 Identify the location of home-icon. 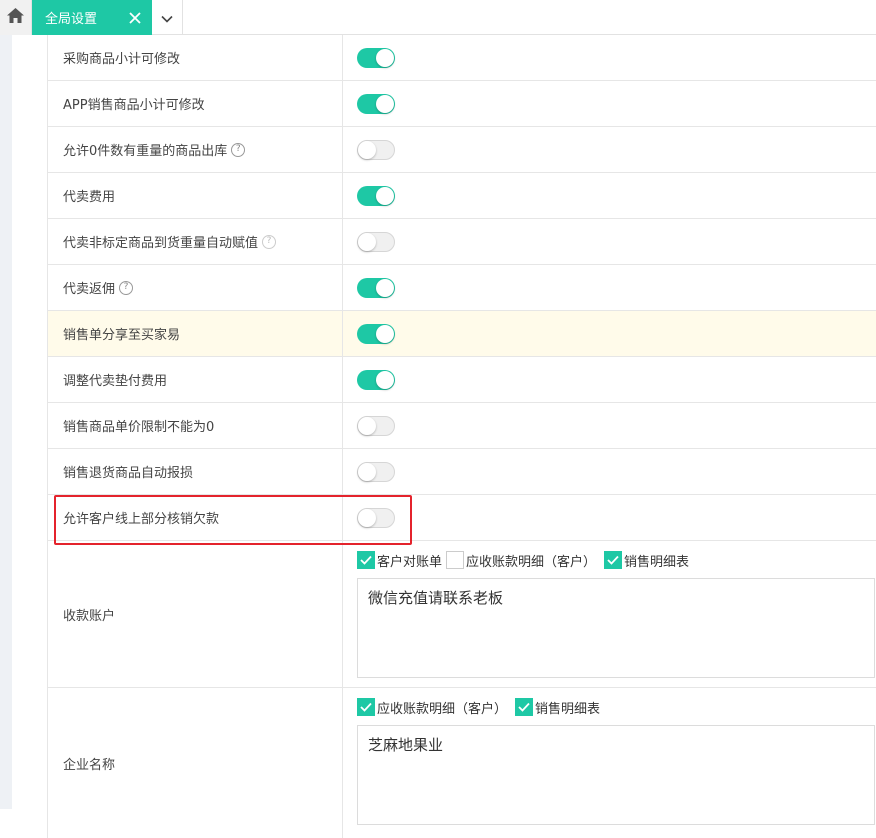
(15, 17).